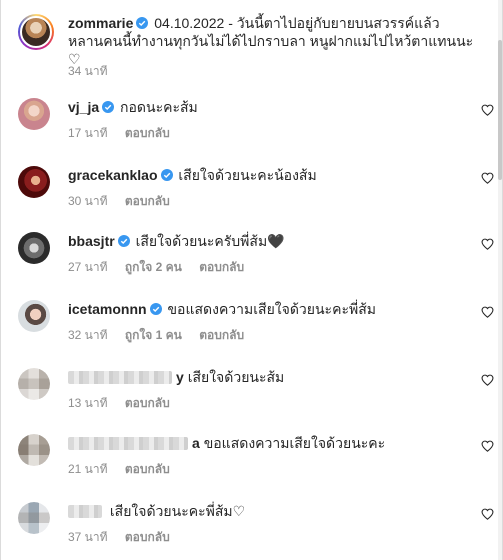 The height and width of the screenshot is (560, 503). I want to click on comment-timestamp: 13 นาที, so click(88, 403).